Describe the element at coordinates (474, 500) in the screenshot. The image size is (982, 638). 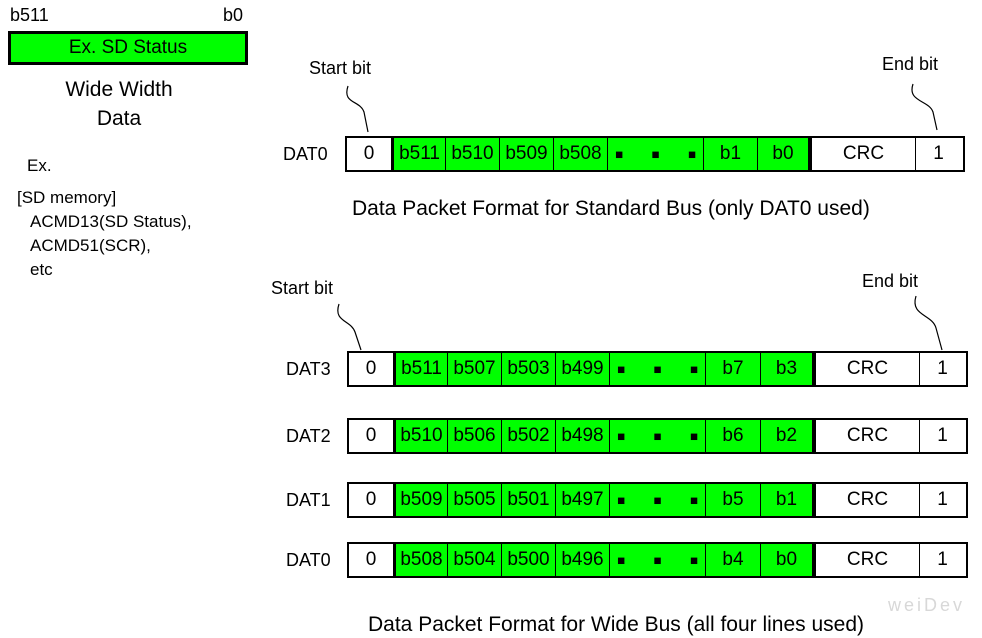
I see `data-bit-cell: b505` at that location.